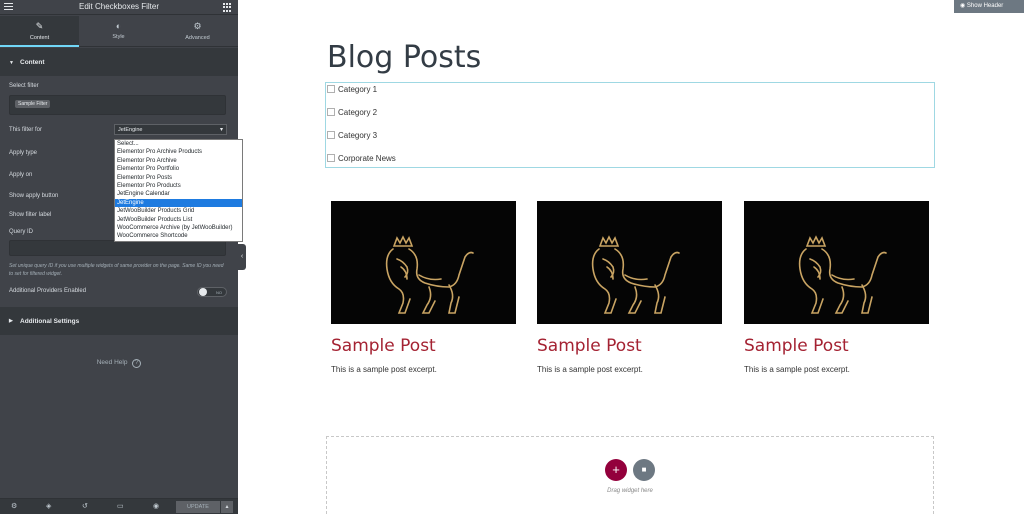 The width and height of the screenshot is (1024, 514). I want to click on apply-type-label: Apply type, so click(23, 153).